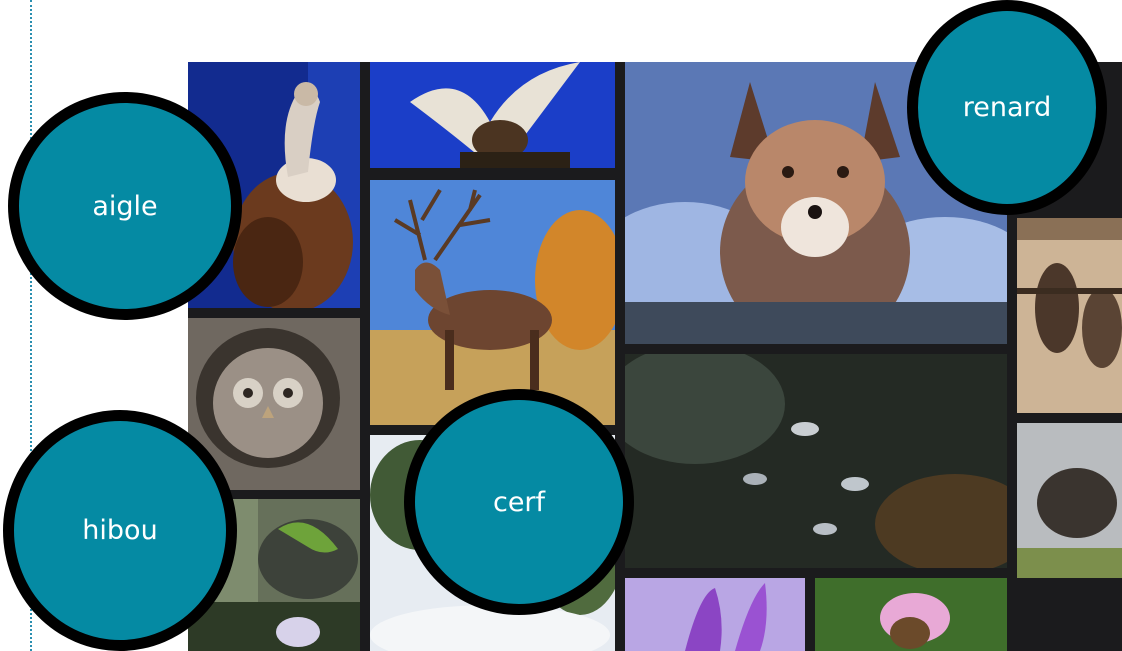 The width and height of the screenshot is (1122, 651). I want to click on hibou-label-text: hibou, so click(120, 530).